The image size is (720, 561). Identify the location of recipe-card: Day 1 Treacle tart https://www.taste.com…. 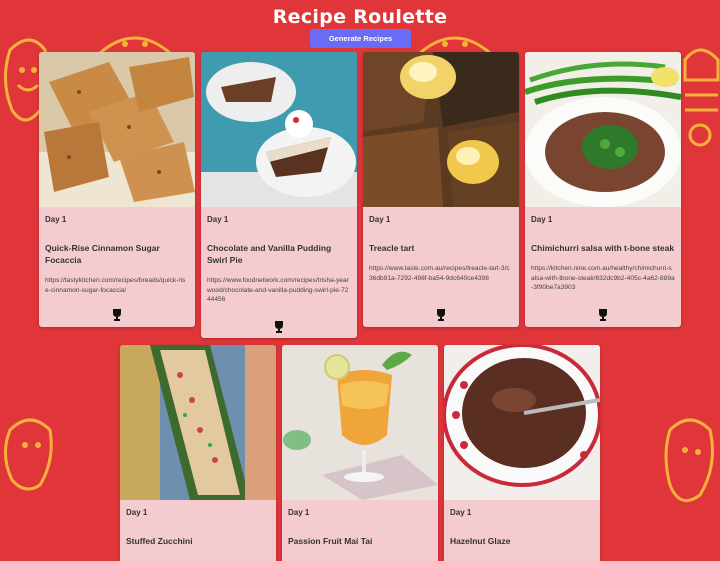
(441, 189).